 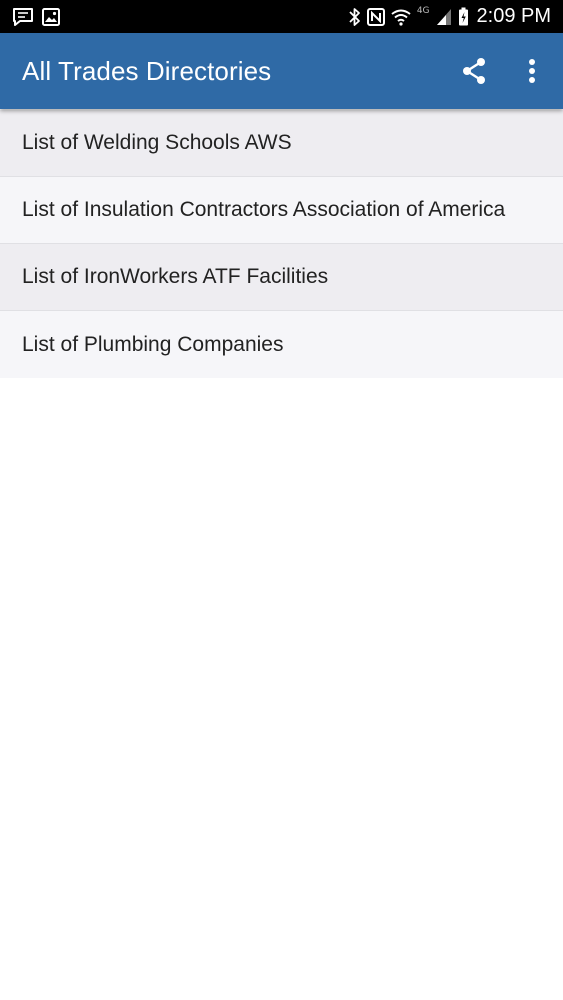 What do you see at coordinates (281, 71) in the screenshot?
I see `app-bar: All Trades Directories` at bounding box center [281, 71].